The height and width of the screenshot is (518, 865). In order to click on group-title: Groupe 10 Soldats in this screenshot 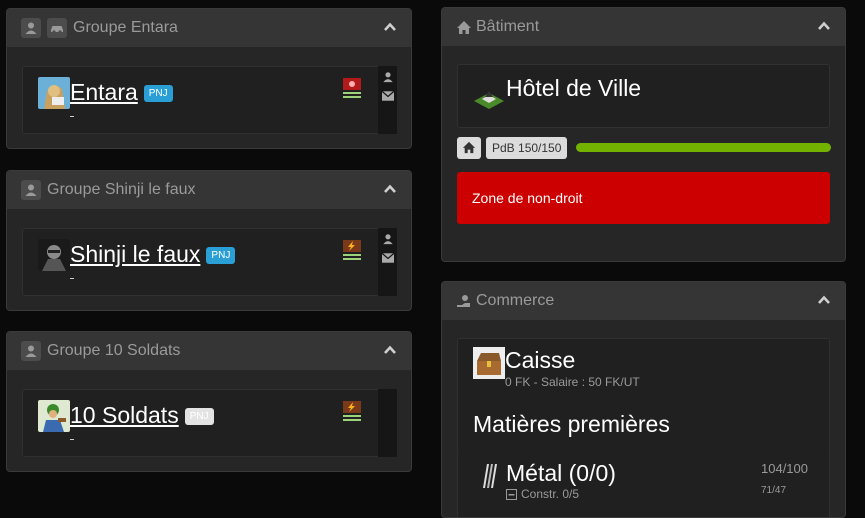, I will do `click(114, 350)`.